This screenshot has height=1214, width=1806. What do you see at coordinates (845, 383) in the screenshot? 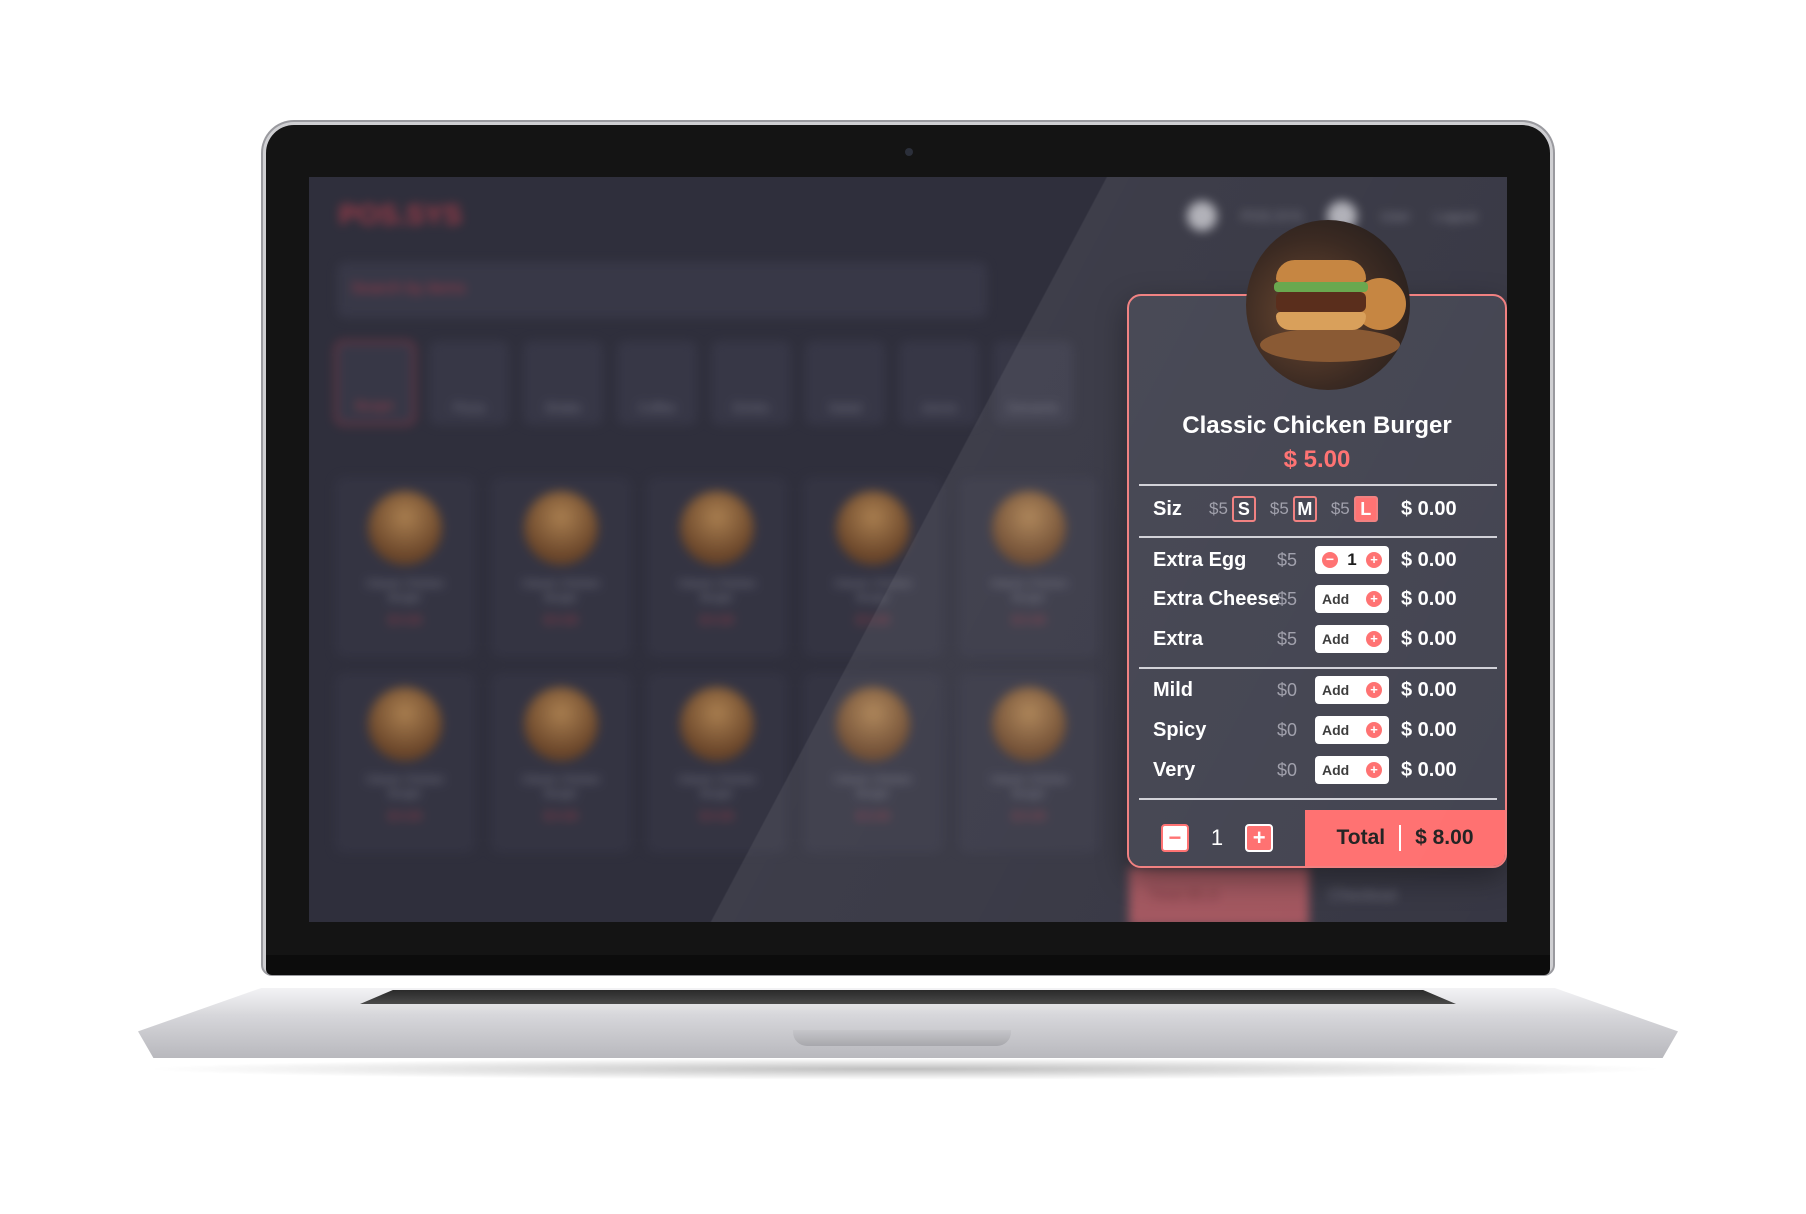
I see `category-tab: Salad` at bounding box center [845, 383].